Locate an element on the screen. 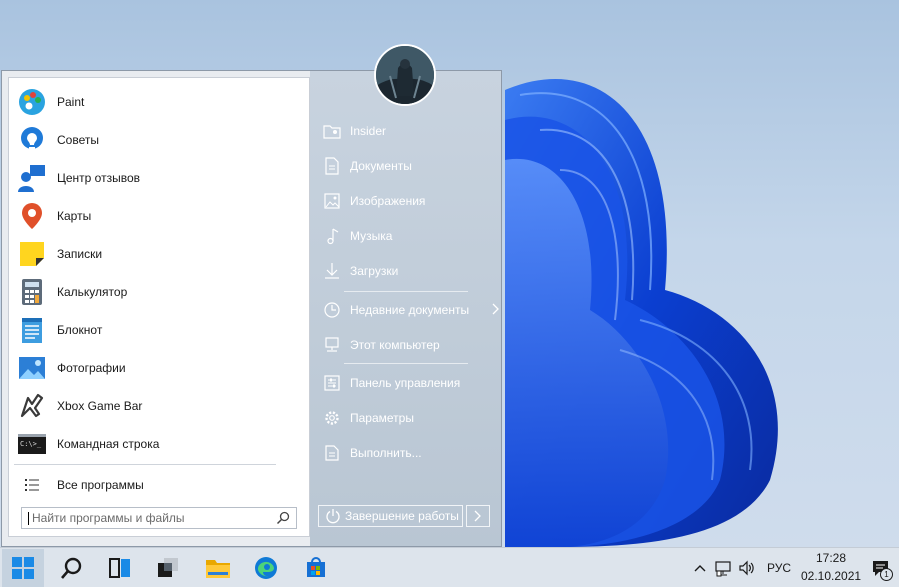 The image size is (899, 587). app-item-calculator: Калькулятор is located at coordinates (159, 292).